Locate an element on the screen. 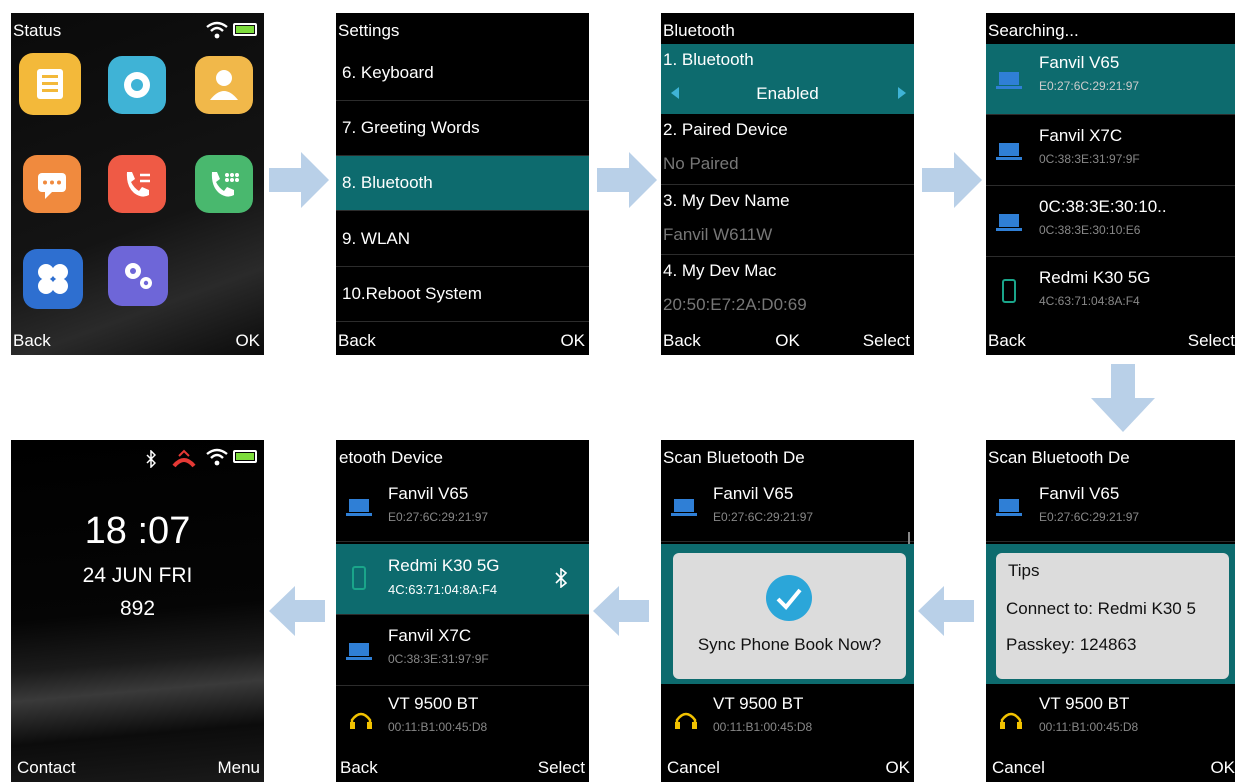  screen-home-status: Status Back OK is located at coordinates (137, 184).